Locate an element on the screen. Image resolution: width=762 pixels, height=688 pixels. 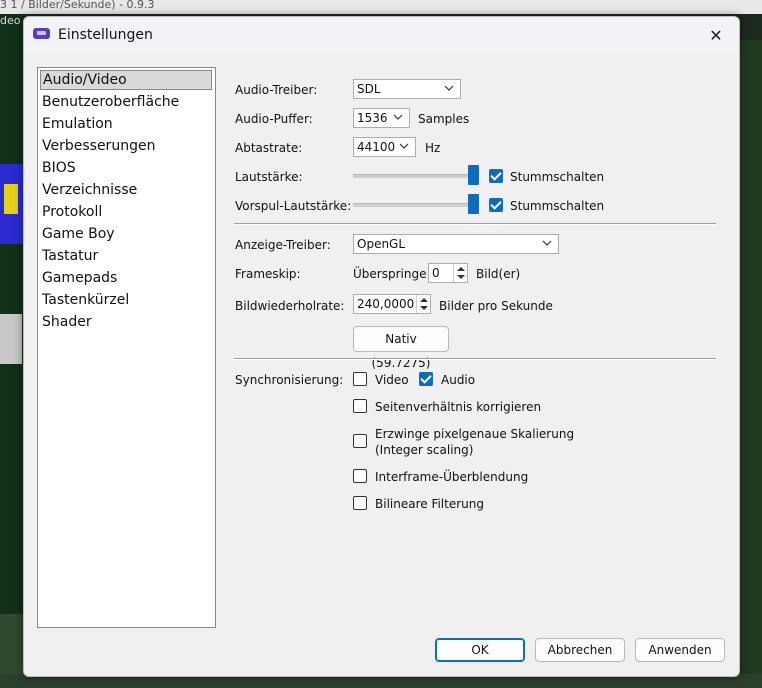
native-rate-button: Nativ (59.7275) is located at coordinates (401, 348).